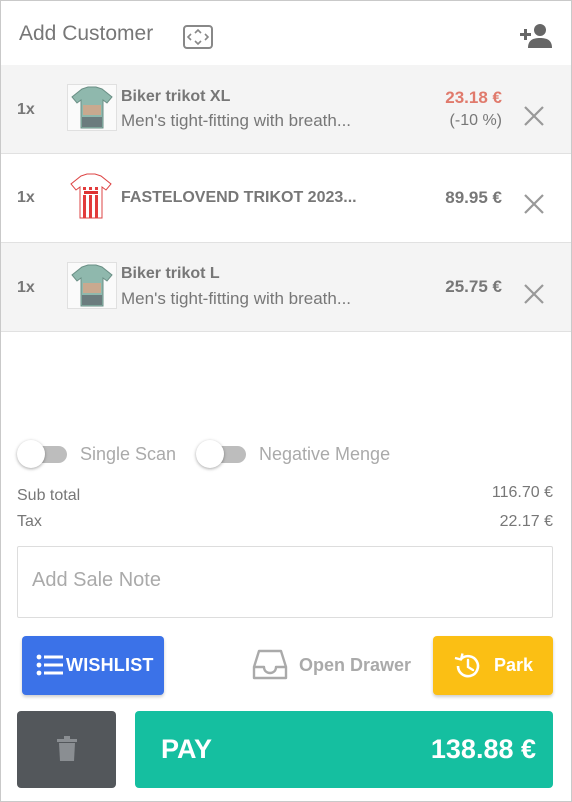 The height and width of the screenshot is (802, 572). What do you see at coordinates (187, 749) in the screenshot?
I see `pay-label: PAY` at bounding box center [187, 749].